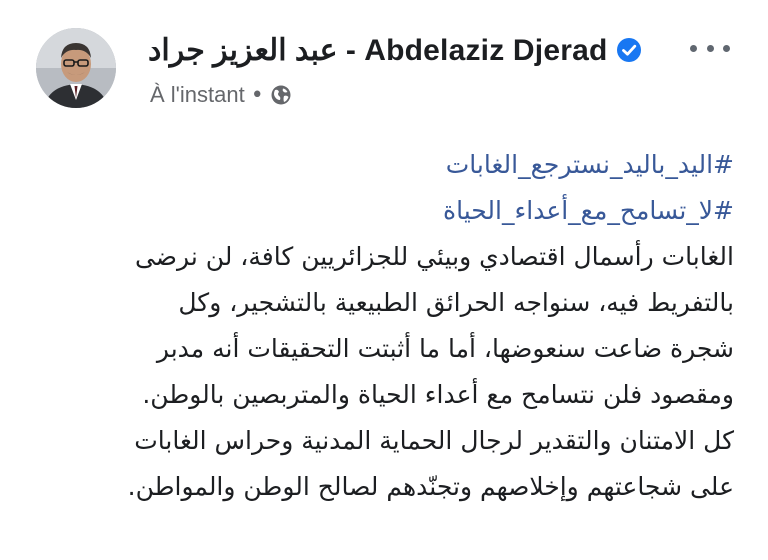 This screenshot has width=768, height=560. What do you see at coordinates (378, 50) in the screenshot?
I see `author-name: عبد العزيز جراد - Abdelaziz Djerad` at bounding box center [378, 50].